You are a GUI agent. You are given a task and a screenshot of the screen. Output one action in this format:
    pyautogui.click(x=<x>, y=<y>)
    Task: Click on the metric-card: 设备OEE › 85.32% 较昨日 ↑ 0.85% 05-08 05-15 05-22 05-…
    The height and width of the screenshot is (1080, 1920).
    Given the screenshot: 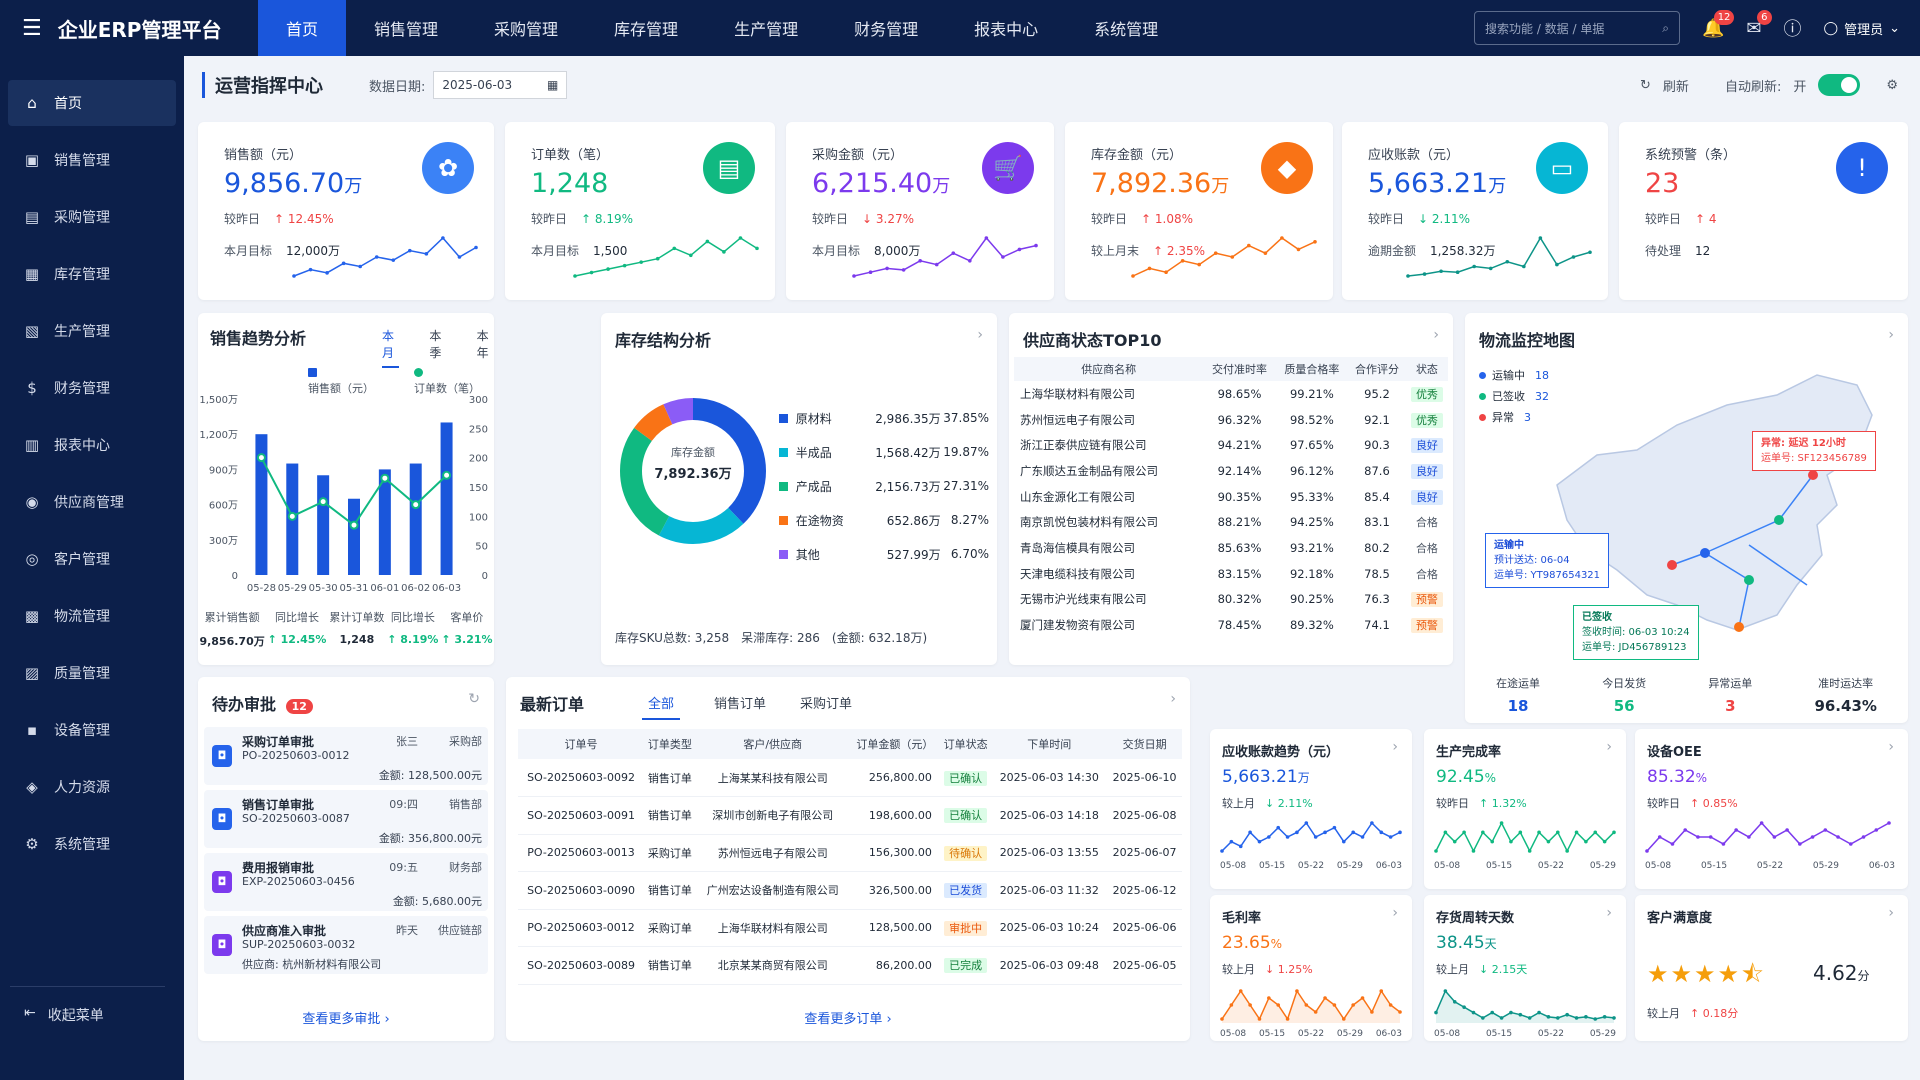 What is the action you would take?
    pyautogui.click(x=1771, y=809)
    